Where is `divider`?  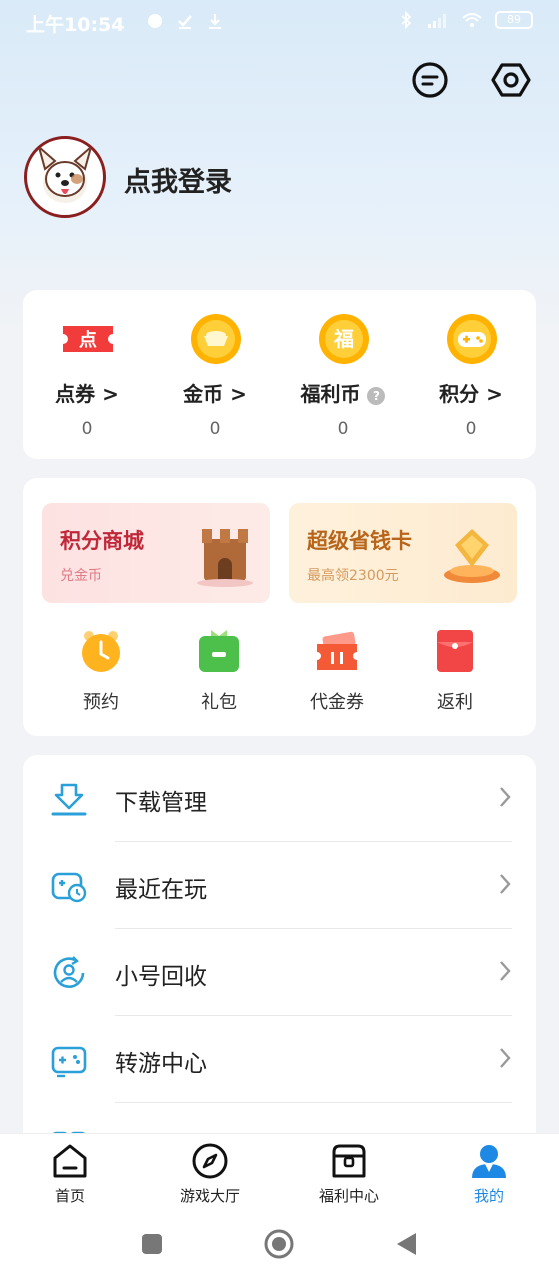
divider is located at coordinates (313, 1102).